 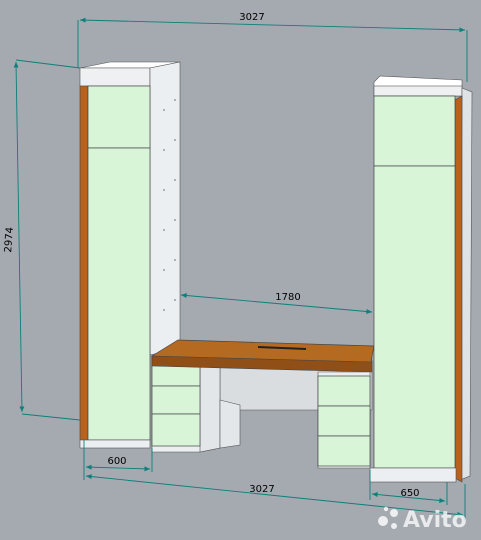 What do you see at coordinates (116, 461) in the screenshot?
I see `dim-left-depth: 600` at bounding box center [116, 461].